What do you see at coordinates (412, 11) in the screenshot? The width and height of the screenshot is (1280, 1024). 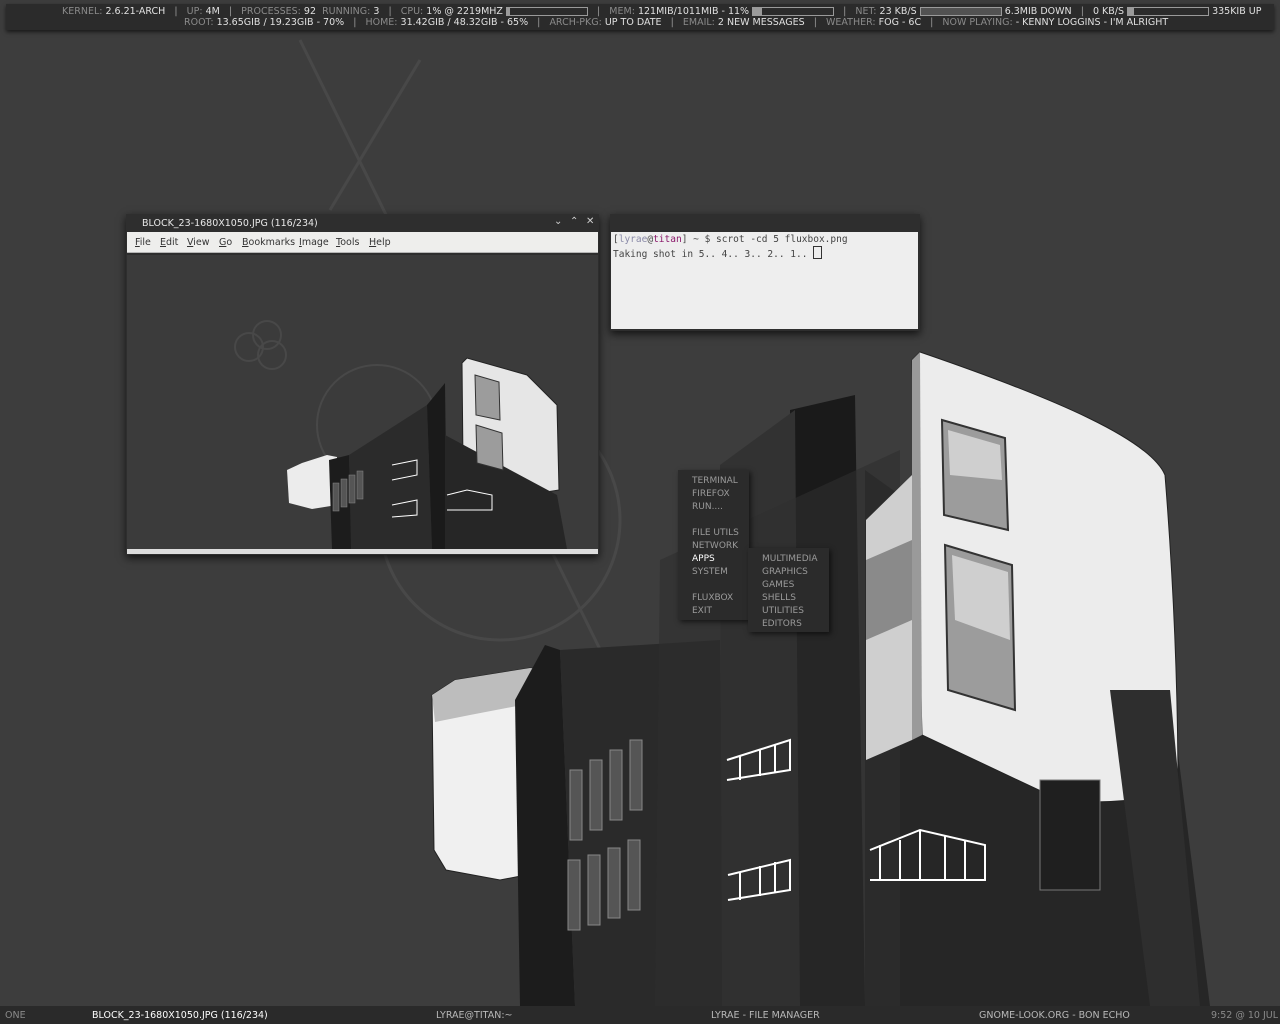 I see `cpu-label: CPU:` at bounding box center [412, 11].